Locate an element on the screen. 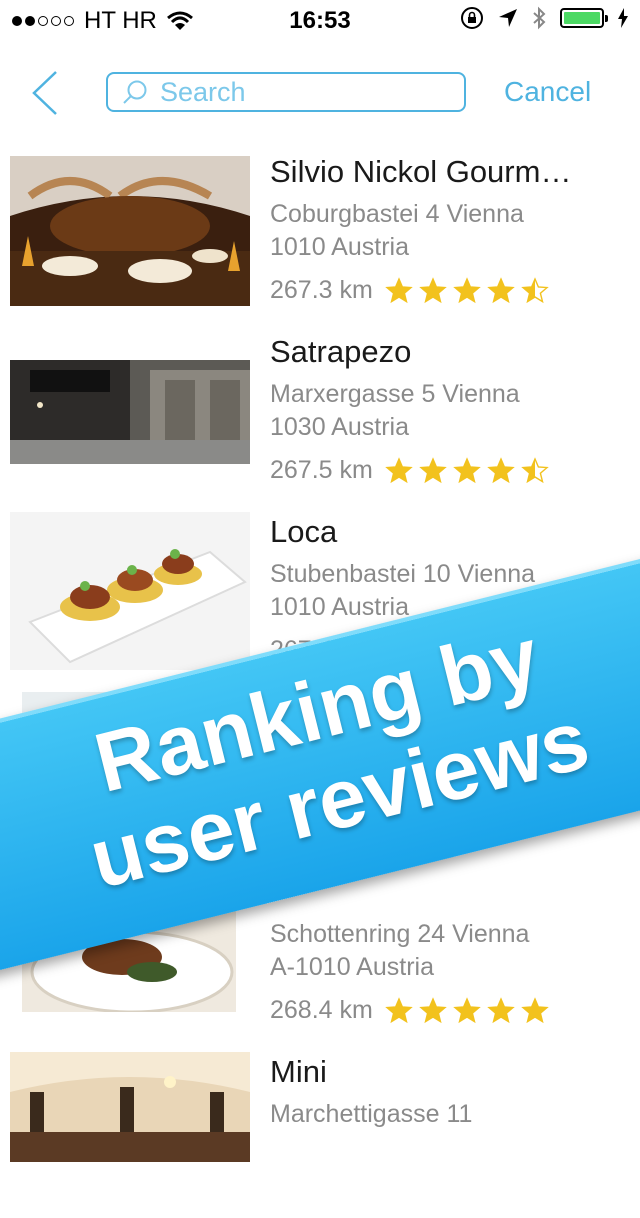 The height and width of the screenshot is (1218, 640). search-input is located at coordinates (300, 92).